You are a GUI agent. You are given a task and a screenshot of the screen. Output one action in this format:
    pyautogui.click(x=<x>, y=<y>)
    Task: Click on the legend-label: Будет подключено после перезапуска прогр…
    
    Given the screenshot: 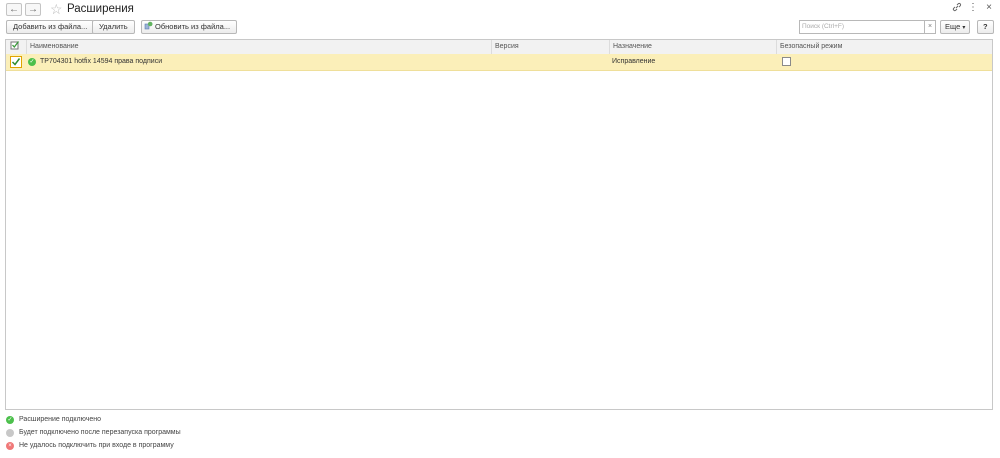 What is the action you would take?
    pyautogui.click(x=100, y=432)
    